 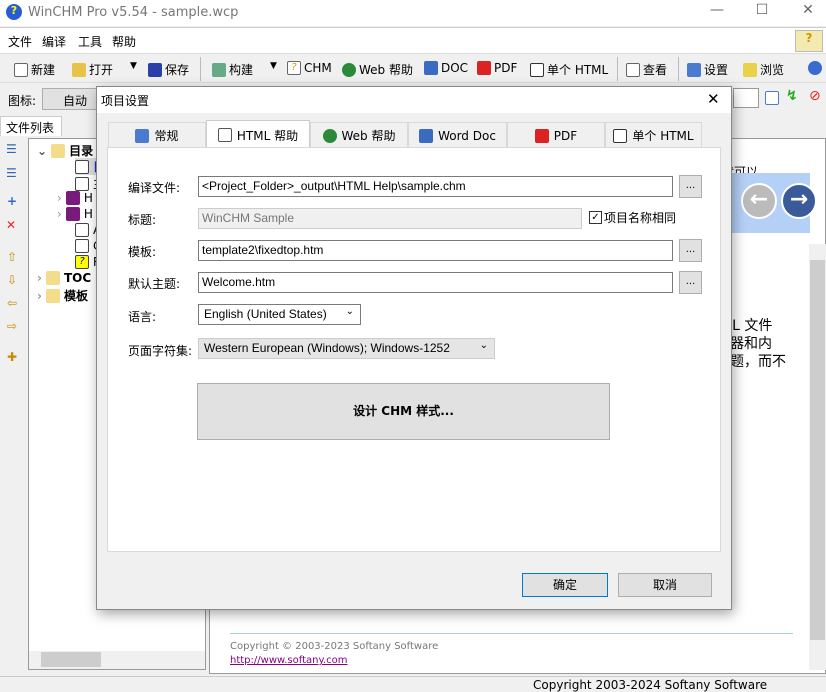 What do you see at coordinates (42, 150) in the screenshot?
I see `chevron-down-icon: ⌄` at bounding box center [42, 150].